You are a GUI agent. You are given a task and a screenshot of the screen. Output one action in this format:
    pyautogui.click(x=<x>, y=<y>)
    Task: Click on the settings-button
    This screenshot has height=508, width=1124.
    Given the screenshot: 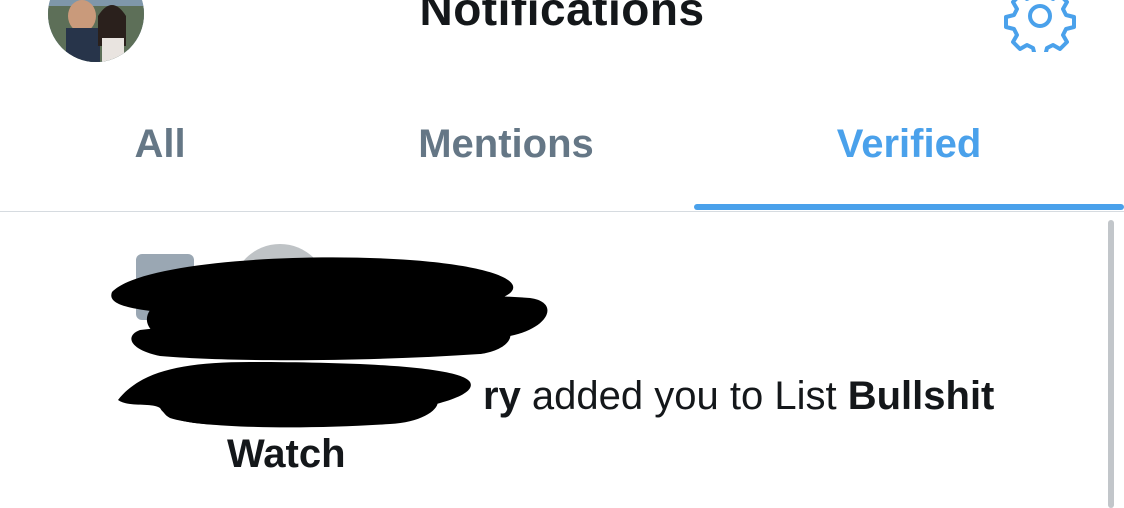 What is the action you would take?
    pyautogui.click(x=1040, y=29)
    